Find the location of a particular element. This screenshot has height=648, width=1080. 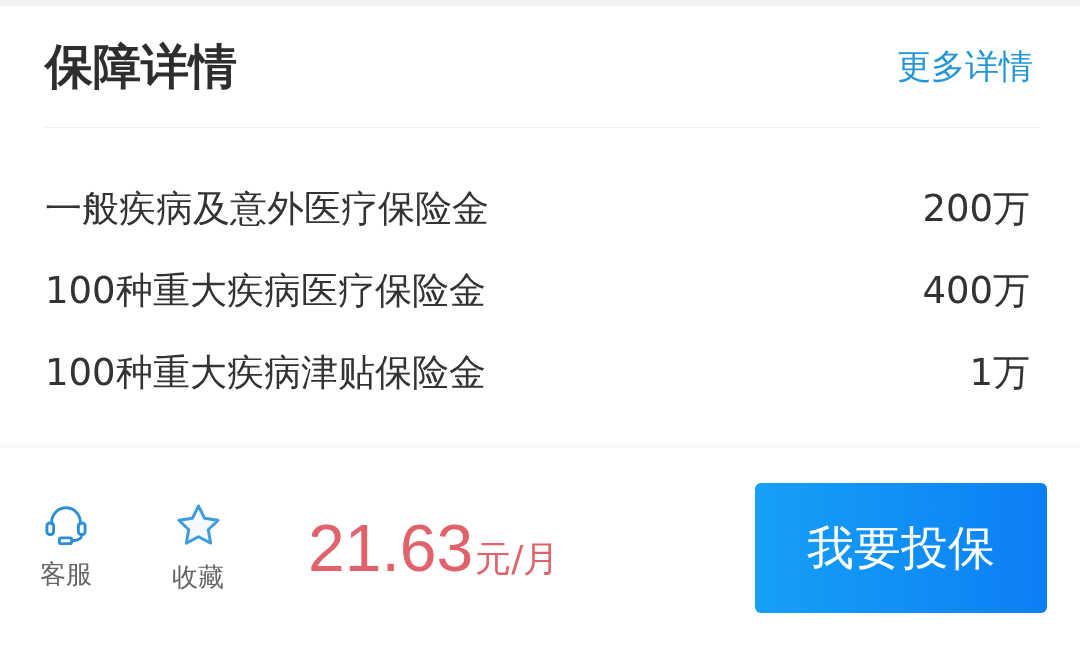

more-details-link: 更多详情 is located at coordinates (965, 66).